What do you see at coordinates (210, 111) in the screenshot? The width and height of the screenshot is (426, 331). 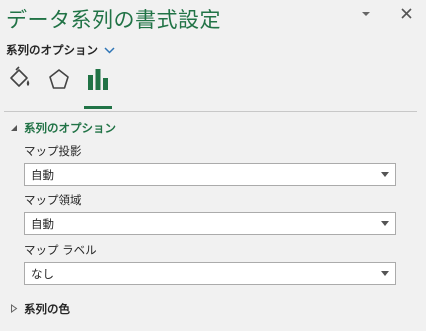 I see `tab-divider` at bounding box center [210, 111].